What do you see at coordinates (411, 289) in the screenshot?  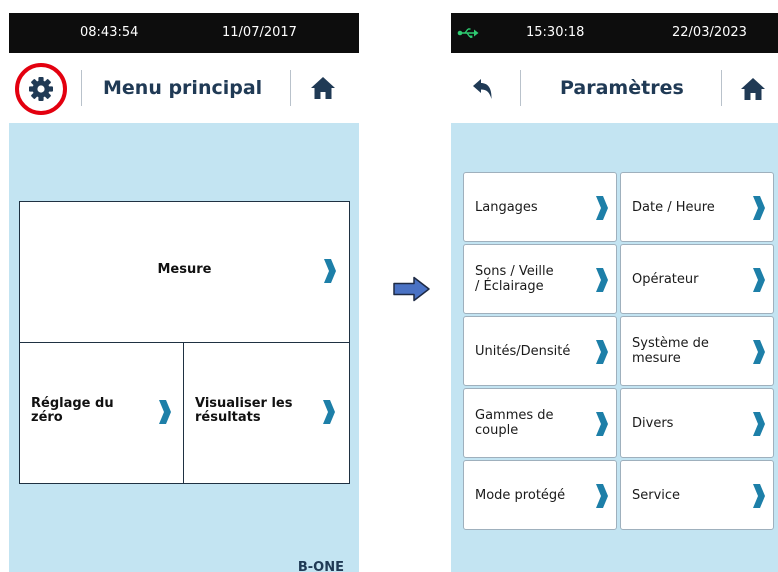 I see `arrow-right-icon` at bounding box center [411, 289].